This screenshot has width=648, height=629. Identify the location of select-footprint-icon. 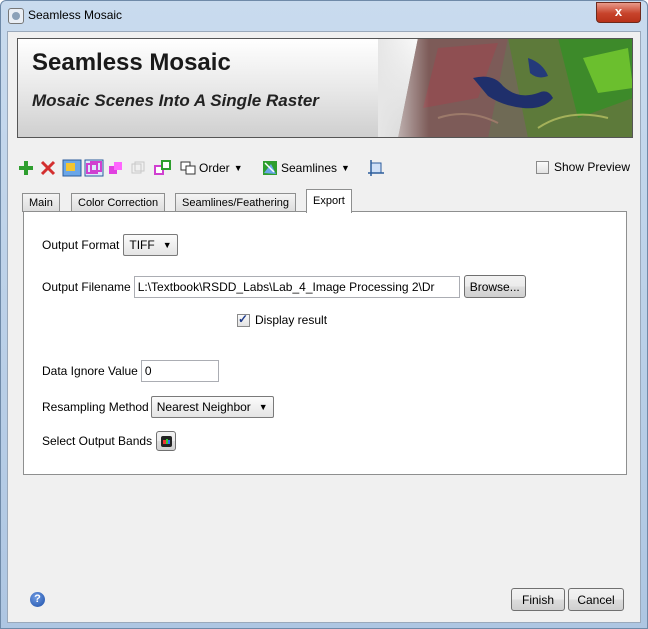
(72, 168).